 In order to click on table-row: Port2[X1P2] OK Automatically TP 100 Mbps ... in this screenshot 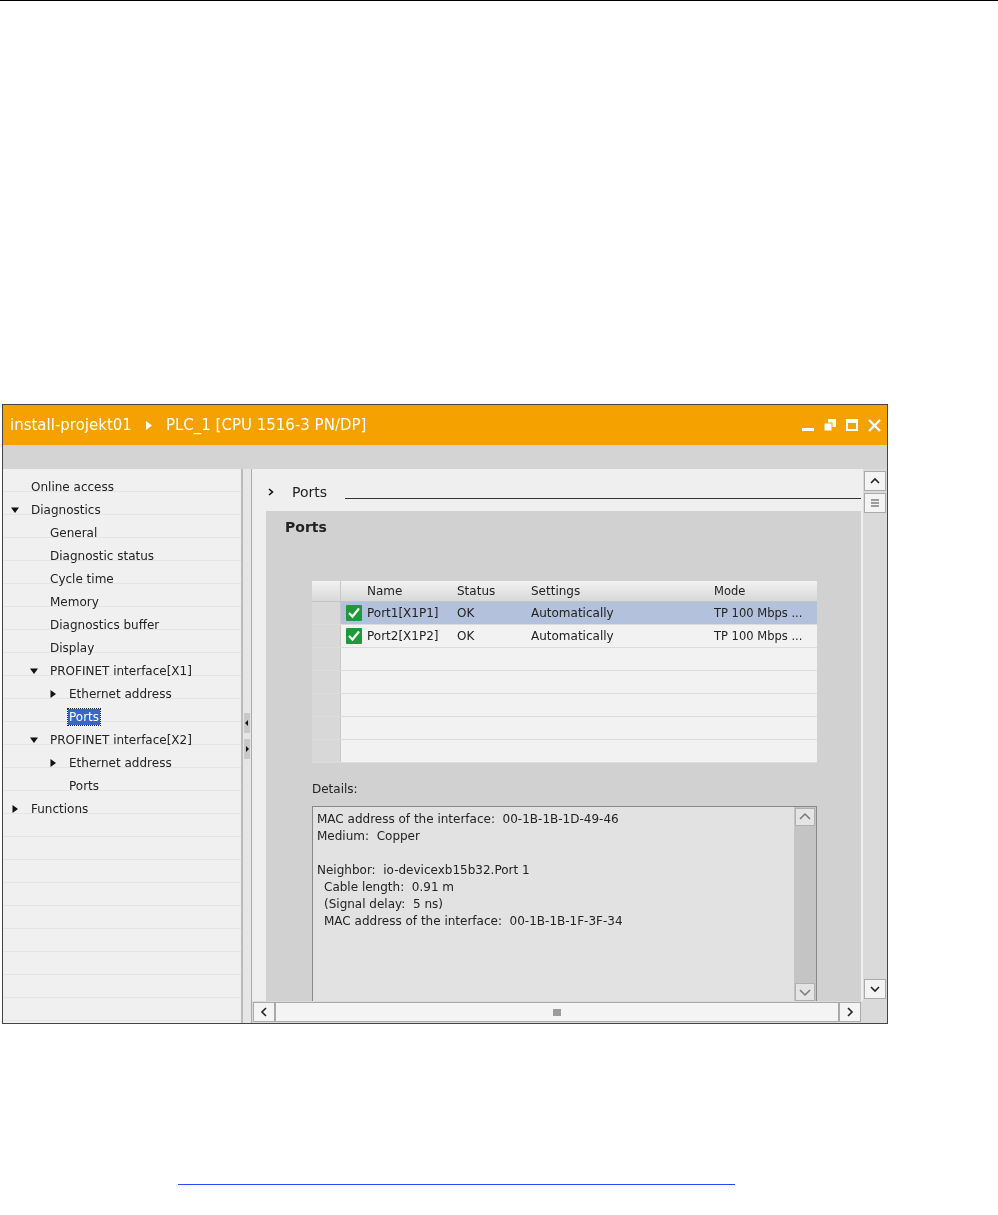, I will do `click(564, 636)`.